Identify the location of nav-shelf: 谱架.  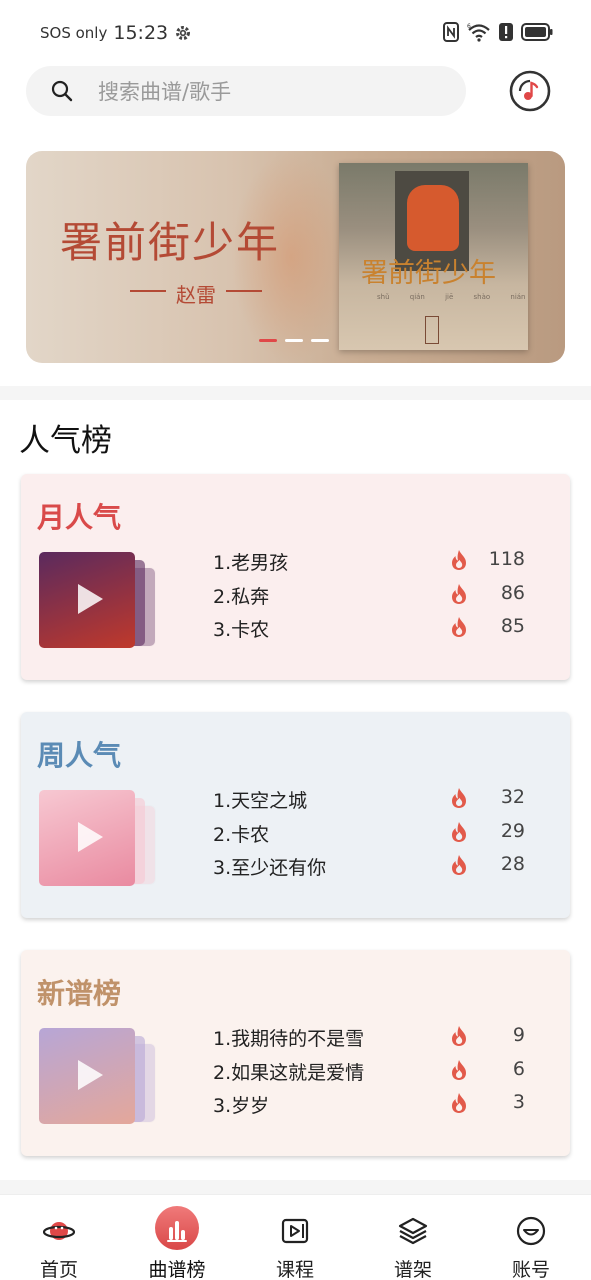
(413, 1241).